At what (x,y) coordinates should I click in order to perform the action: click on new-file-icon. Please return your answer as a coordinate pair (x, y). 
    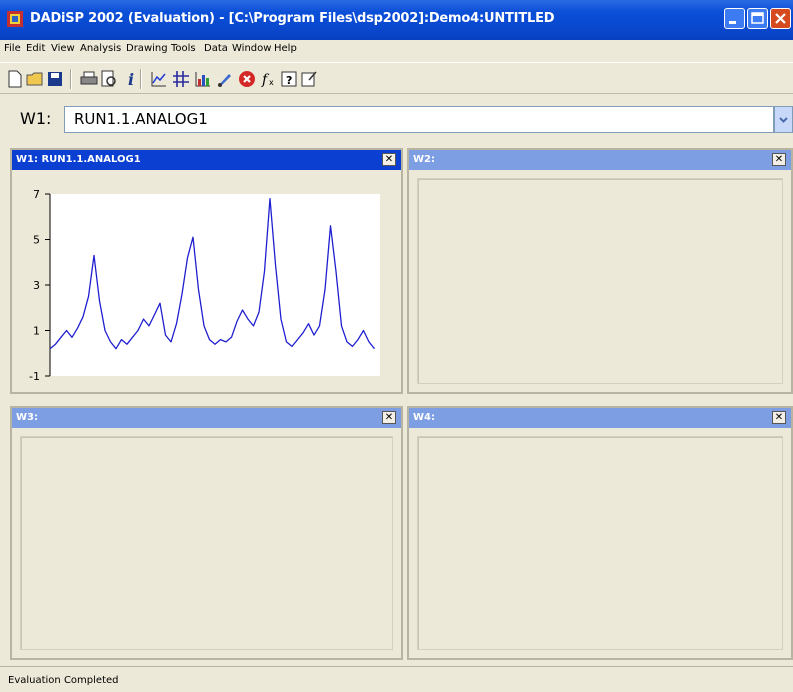
    Looking at the image, I should click on (15, 79).